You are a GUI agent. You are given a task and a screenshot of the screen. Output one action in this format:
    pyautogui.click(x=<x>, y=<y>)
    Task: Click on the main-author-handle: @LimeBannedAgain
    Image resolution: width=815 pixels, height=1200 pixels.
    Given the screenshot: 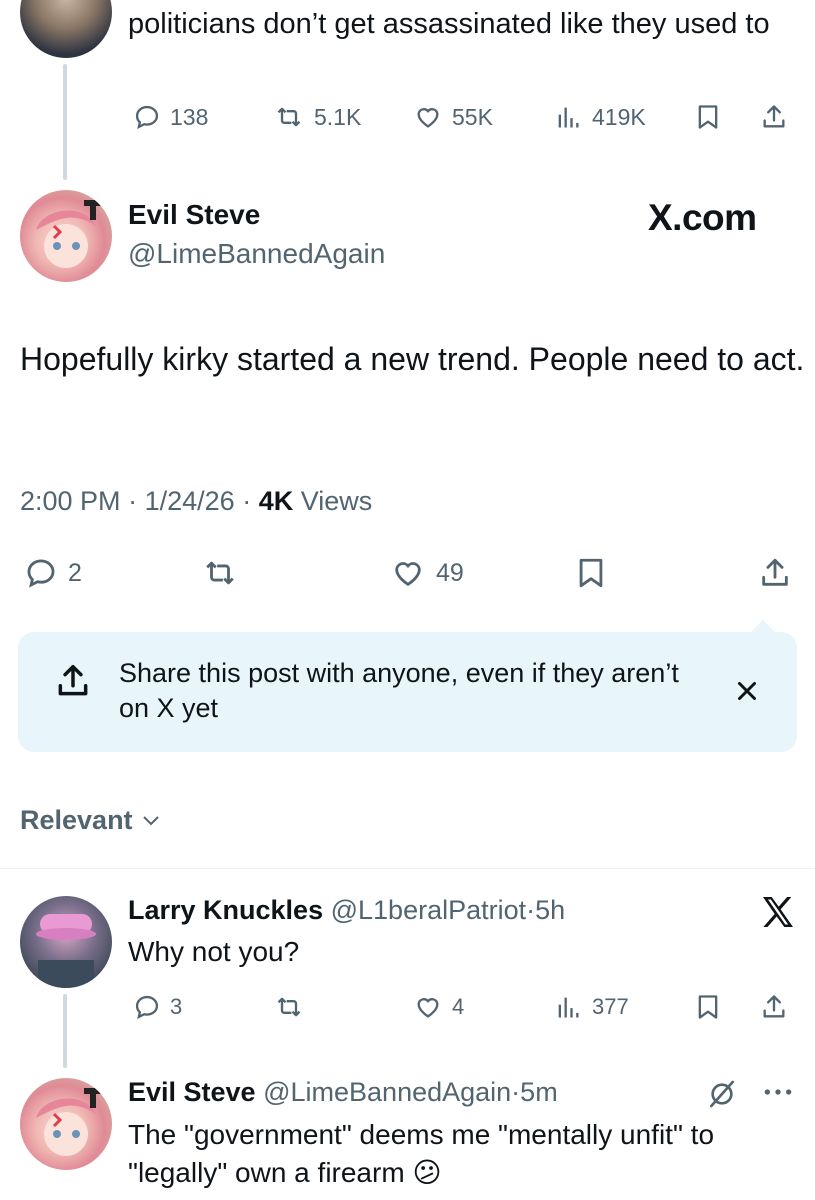 What is the action you would take?
    pyautogui.click(x=256, y=254)
    